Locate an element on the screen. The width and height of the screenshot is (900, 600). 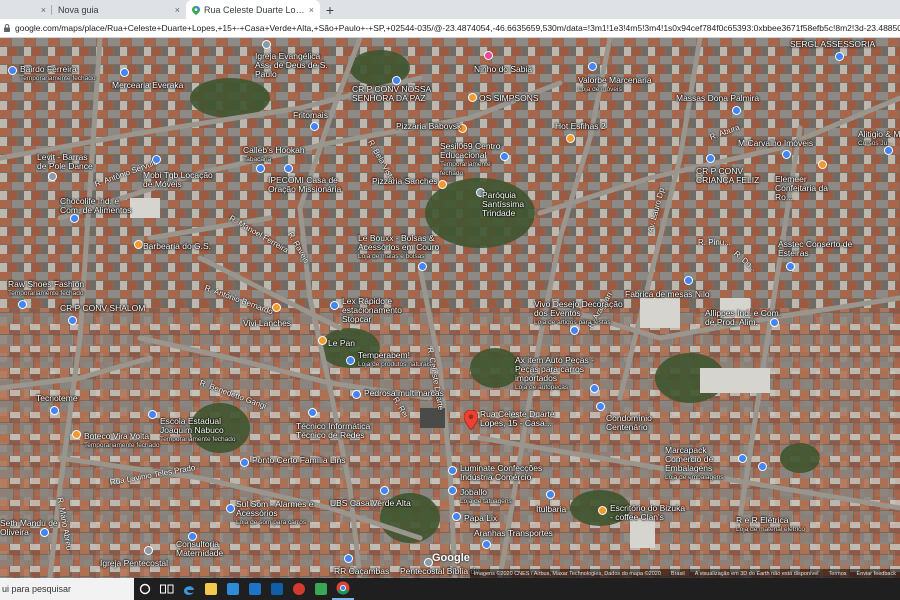
edge-icon is located at coordinates (189, 589).